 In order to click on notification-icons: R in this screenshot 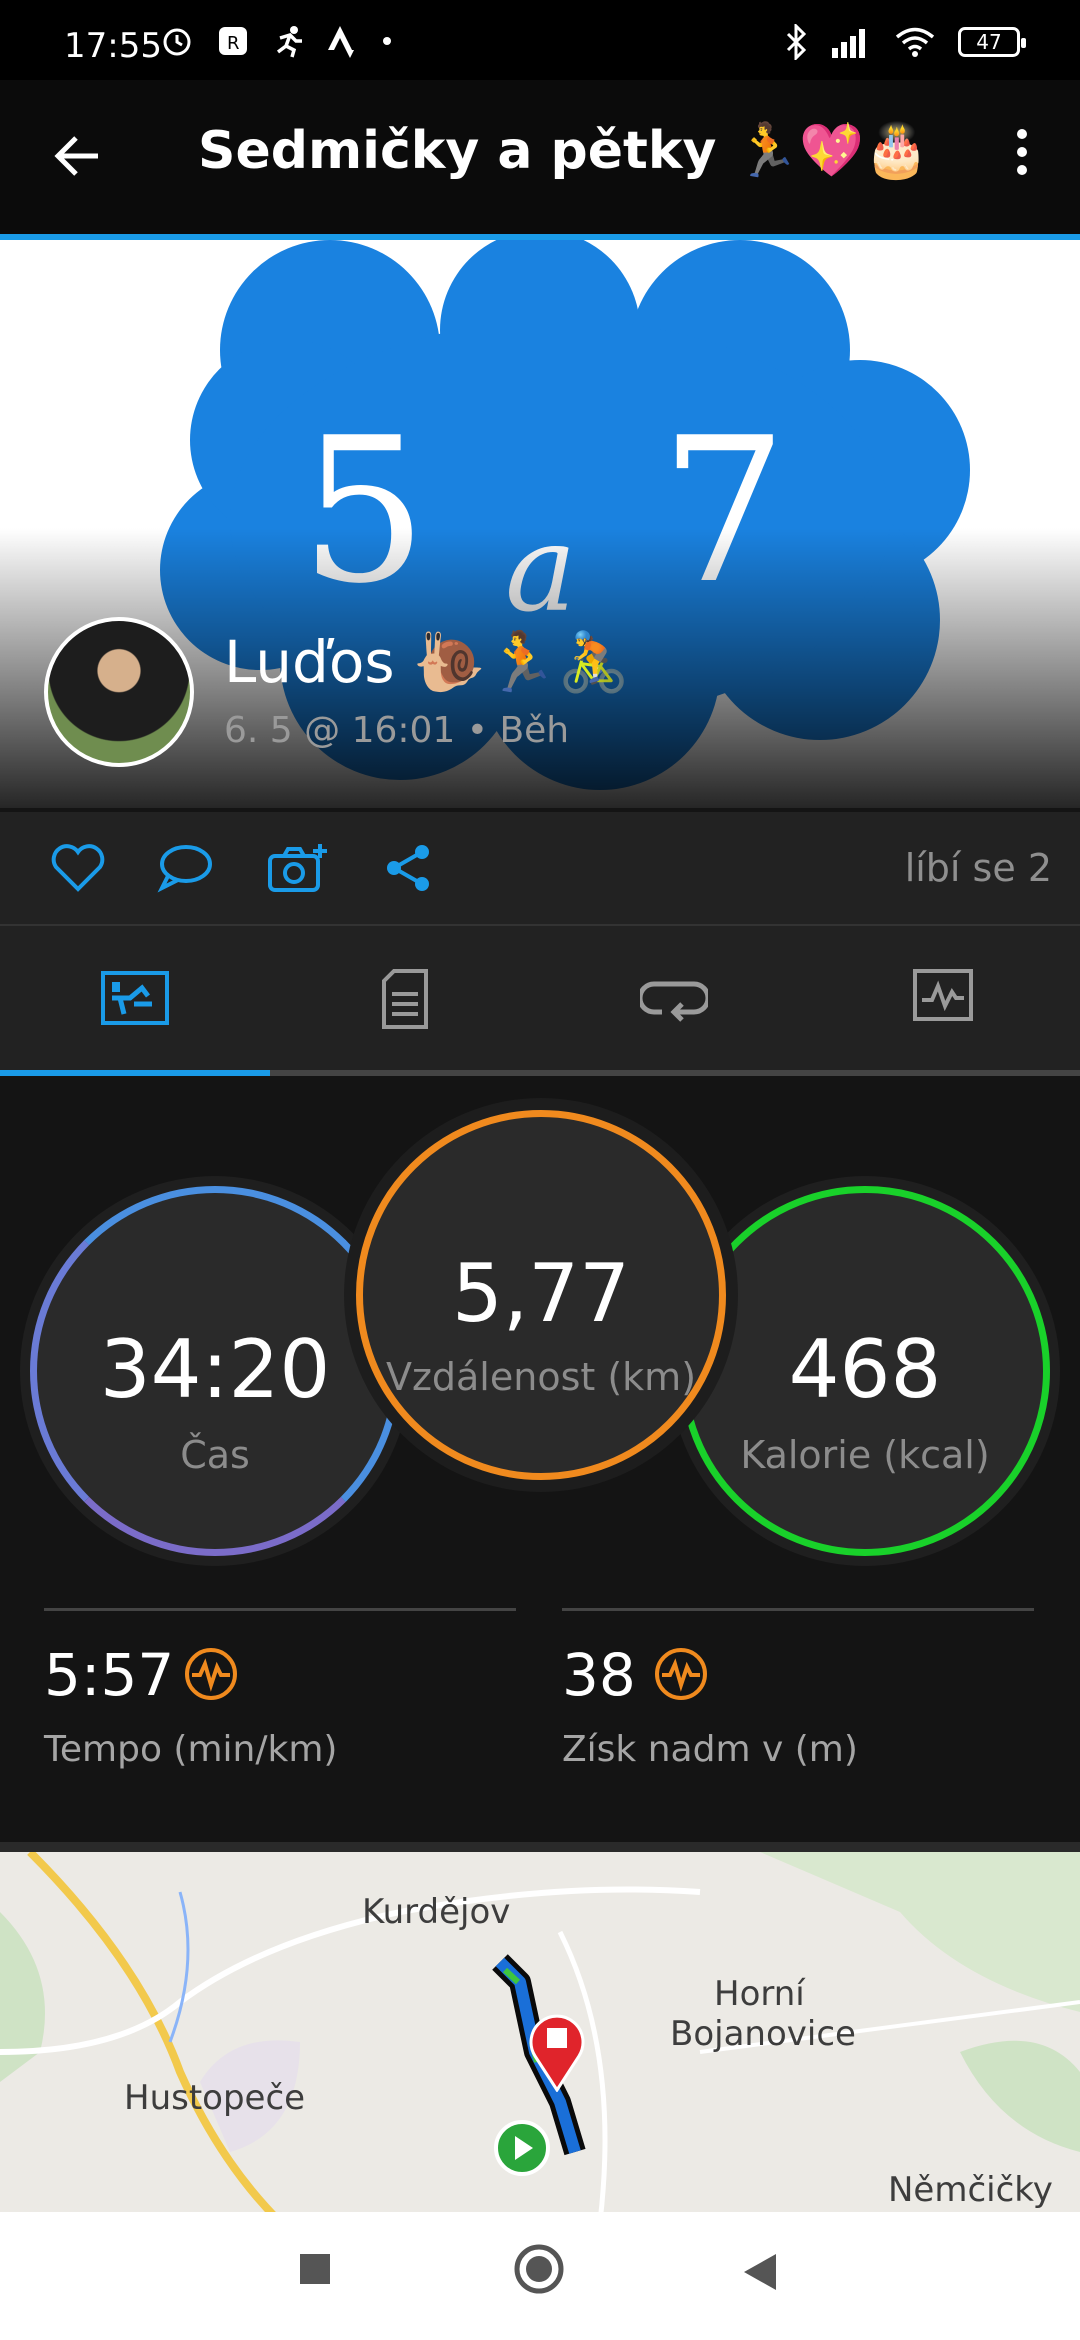, I will do `click(277, 41)`.